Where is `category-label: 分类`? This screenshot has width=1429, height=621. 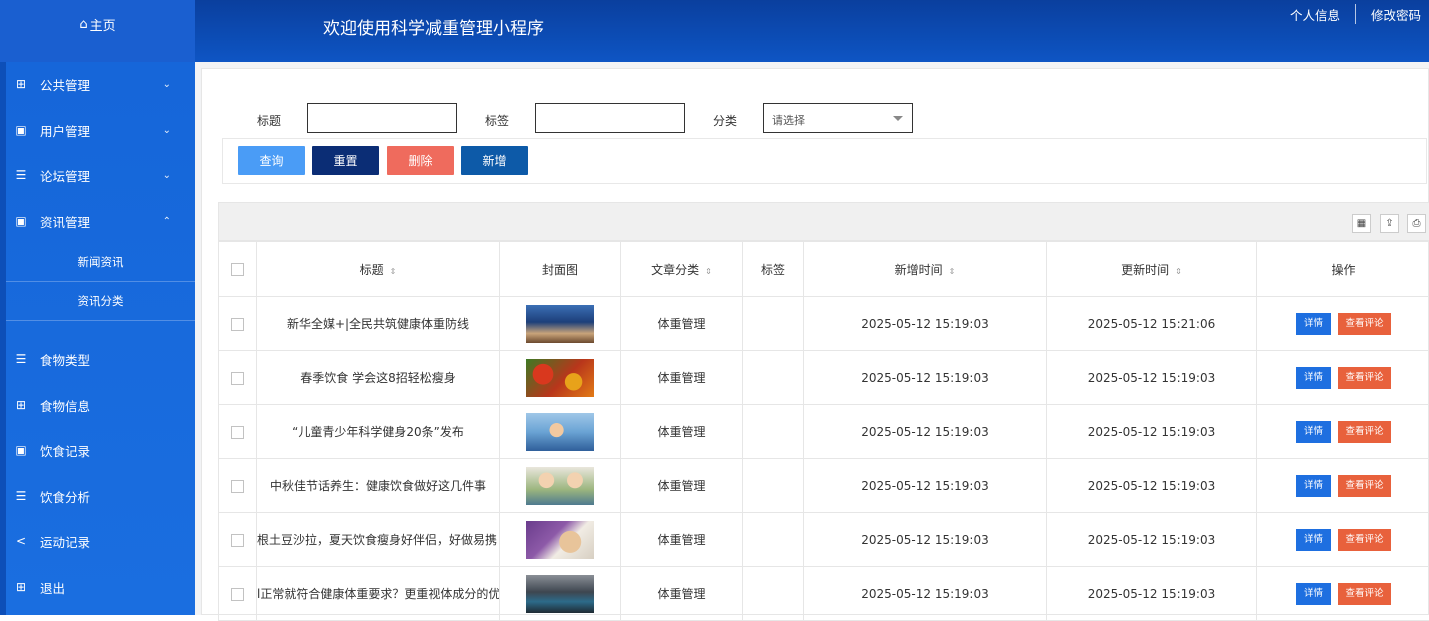
category-label: 分类 is located at coordinates (725, 120).